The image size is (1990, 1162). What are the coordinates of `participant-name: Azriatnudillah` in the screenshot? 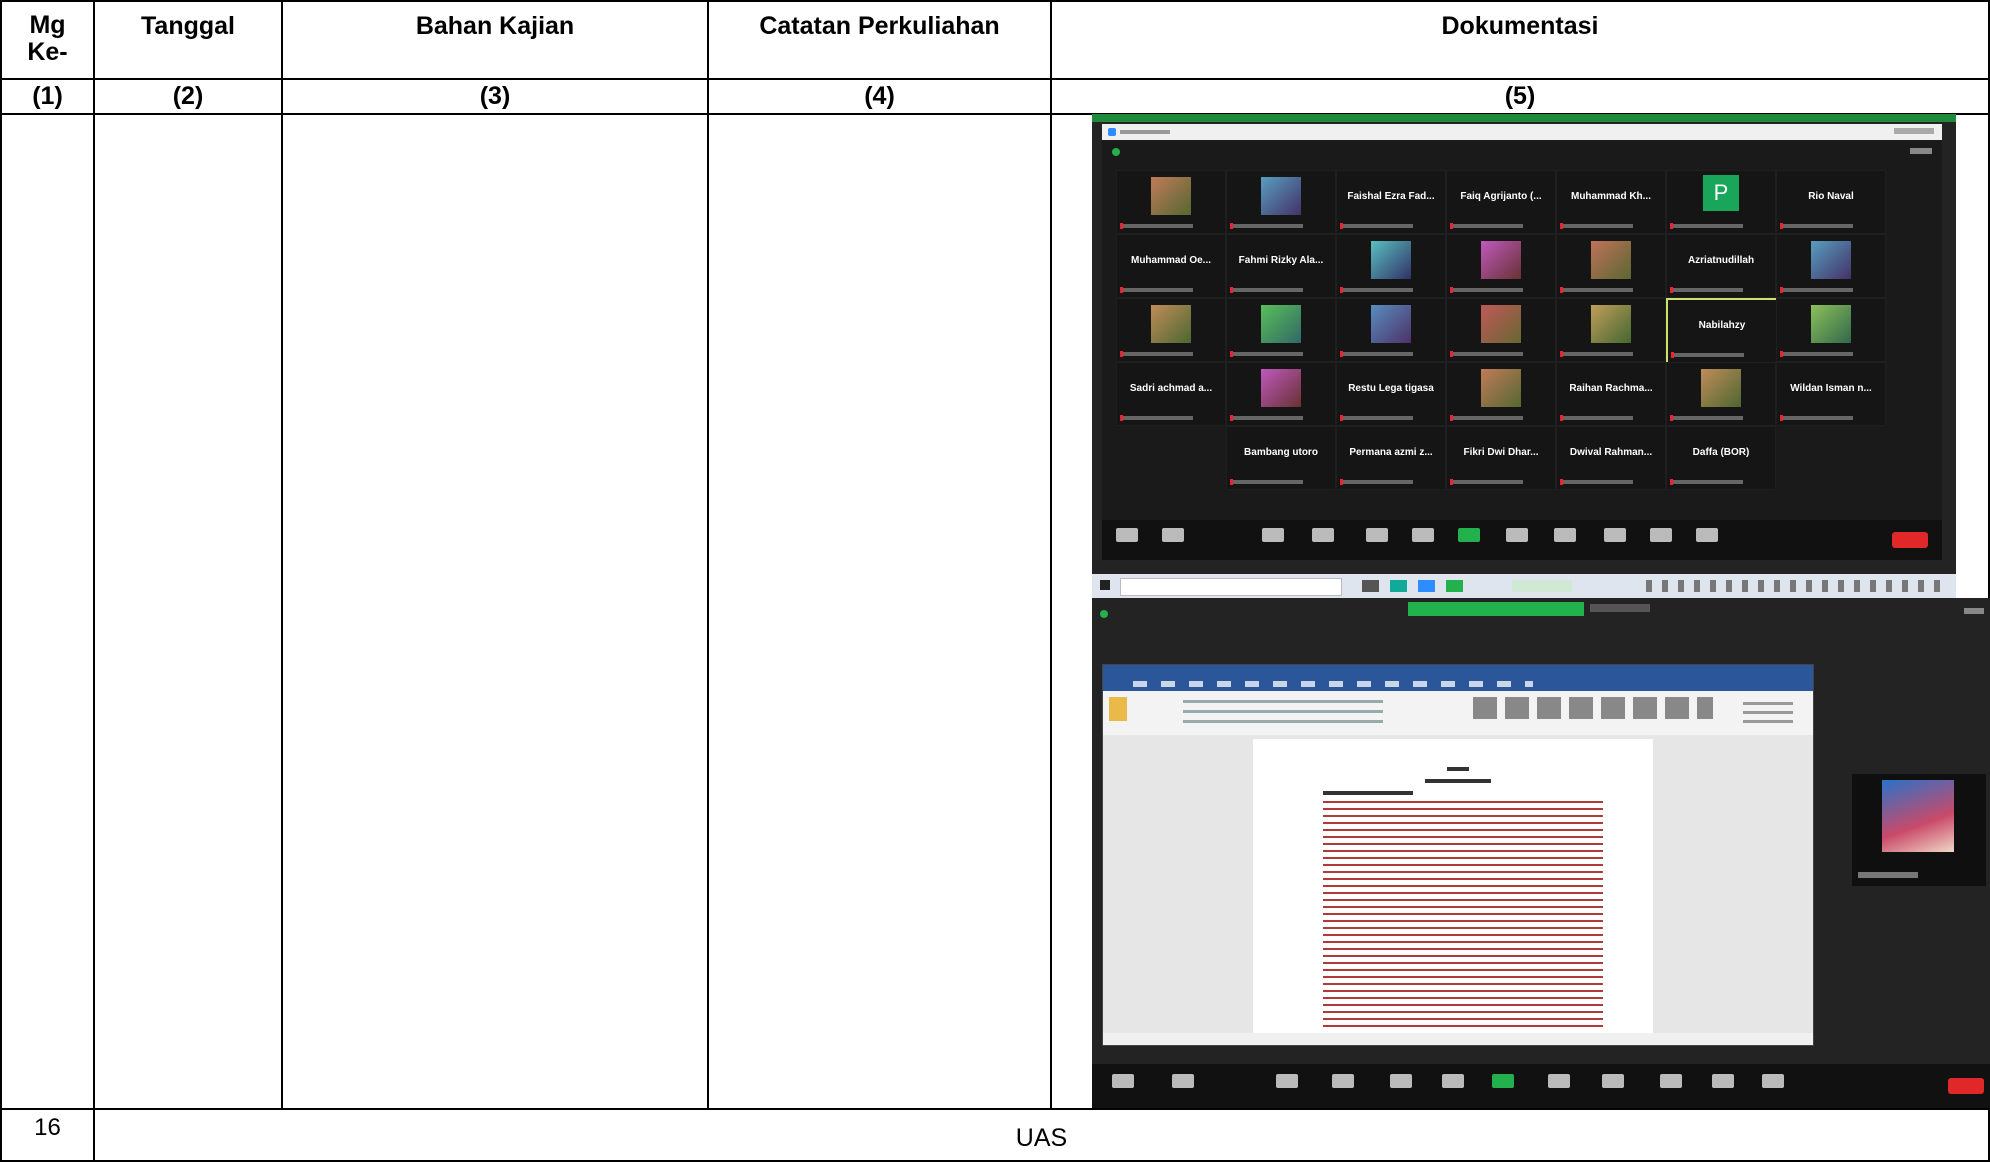 It's located at (1721, 260).